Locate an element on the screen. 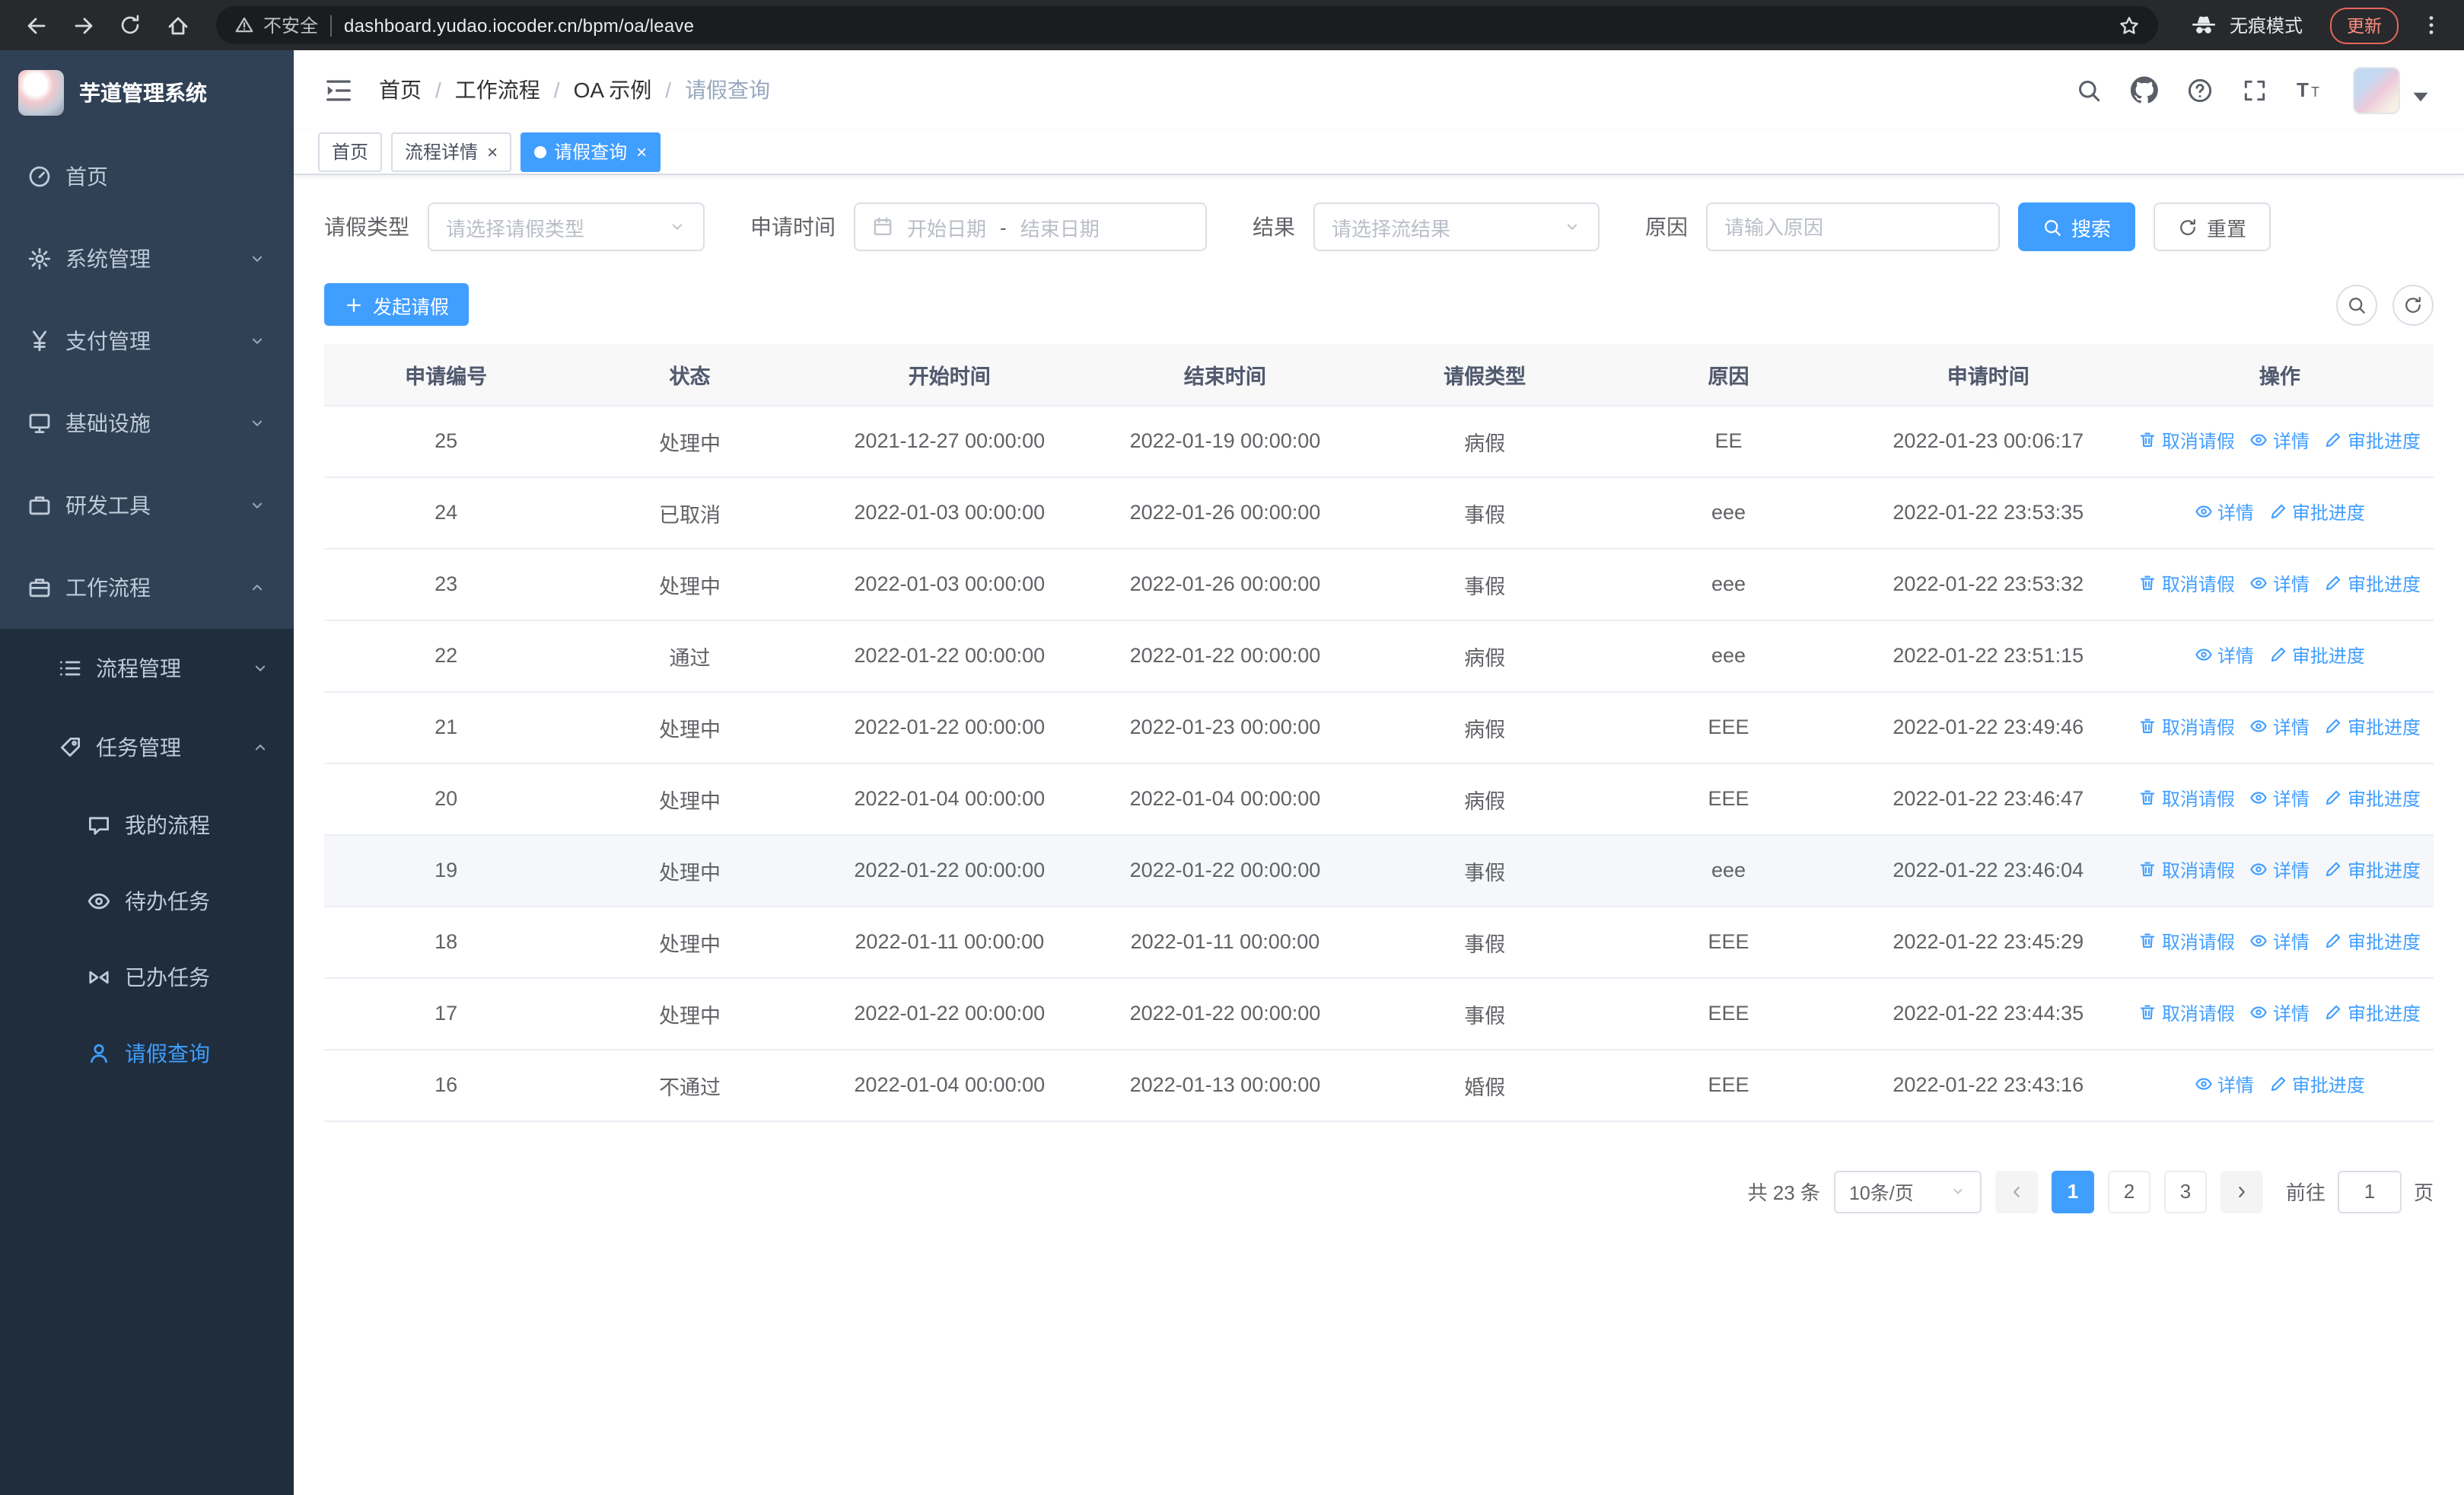 This screenshot has width=2464, height=1495. reason-input is located at coordinates (1853, 226).